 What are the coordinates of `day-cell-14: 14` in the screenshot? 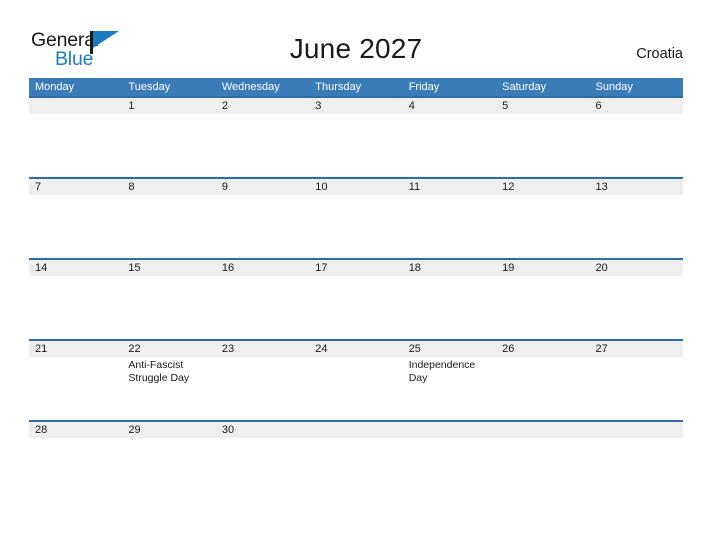 It's located at (75, 268).